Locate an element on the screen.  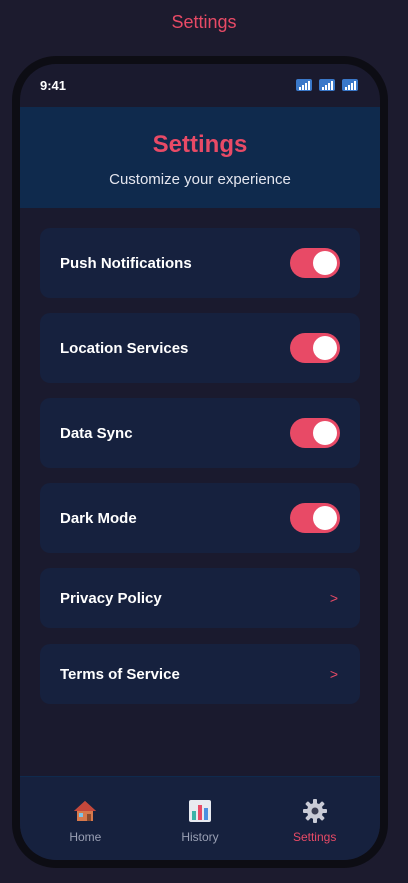
nav-item-history: History is located at coordinates (200, 818).